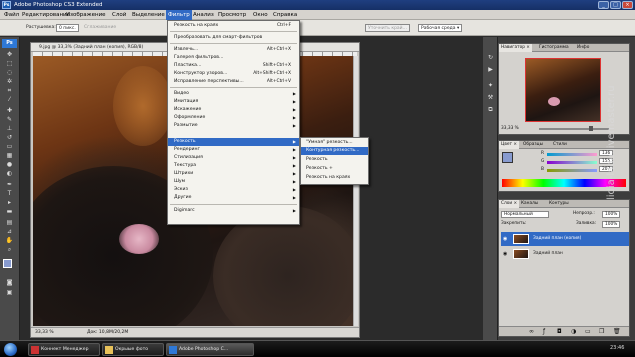 This screenshot has width=635, height=357. Describe the element at coordinates (515, 48) in the screenshot. I see `tab-navigator: Навигатор ×` at that location.